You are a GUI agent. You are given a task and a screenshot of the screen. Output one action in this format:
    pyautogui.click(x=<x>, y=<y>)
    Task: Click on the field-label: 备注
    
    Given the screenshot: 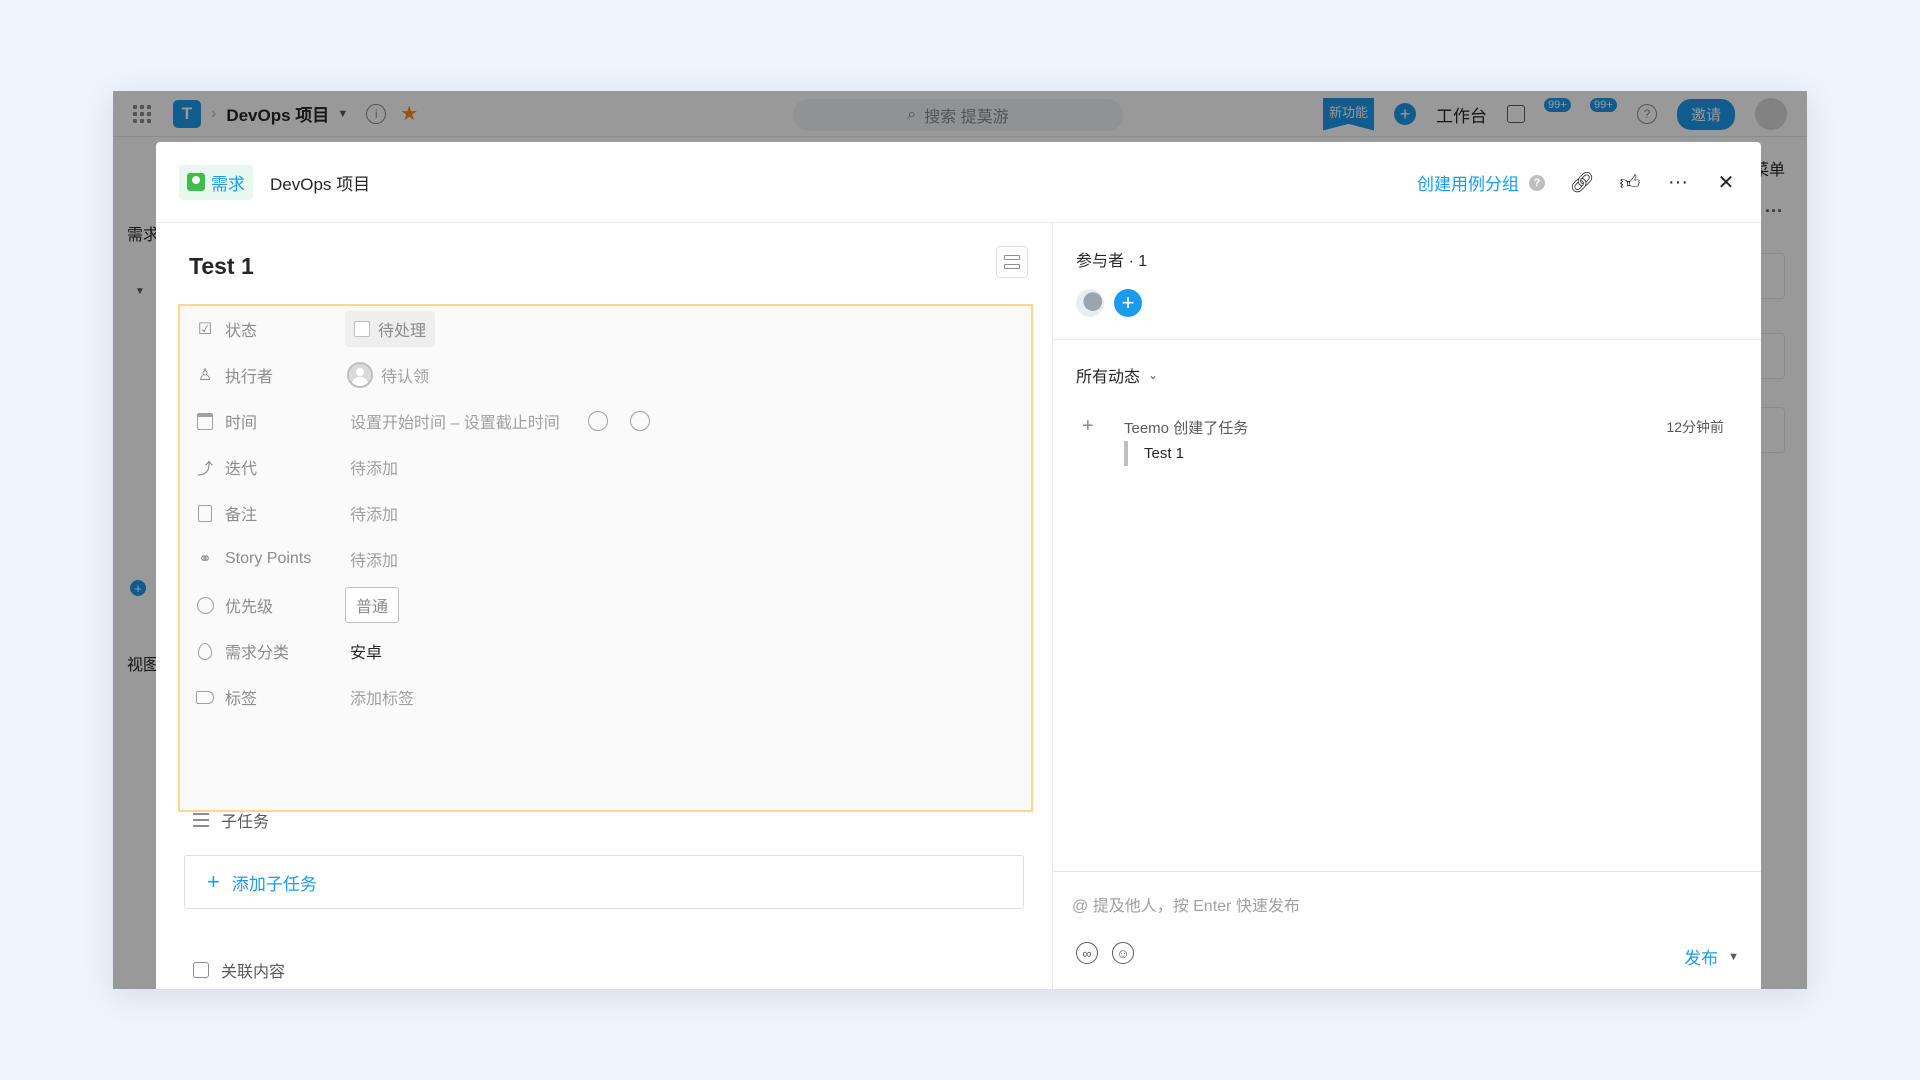 What is the action you would take?
    pyautogui.click(x=241, y=515)
    